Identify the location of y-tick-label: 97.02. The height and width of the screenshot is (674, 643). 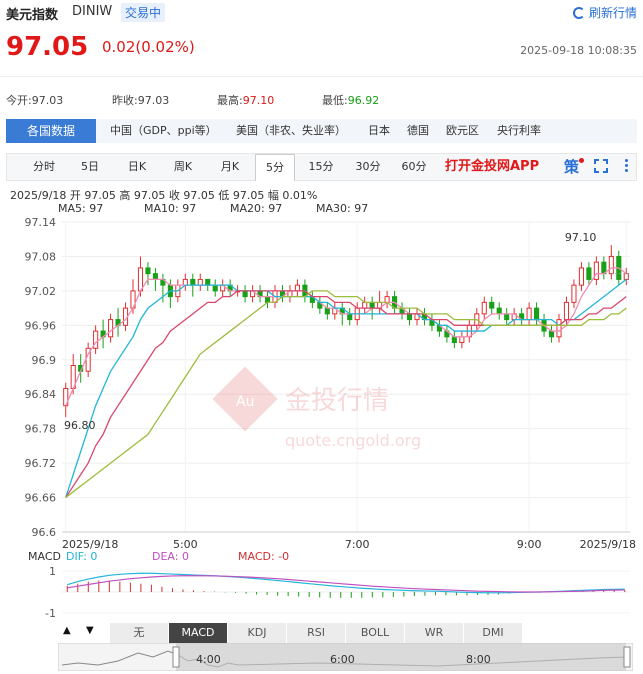
(41, 291).